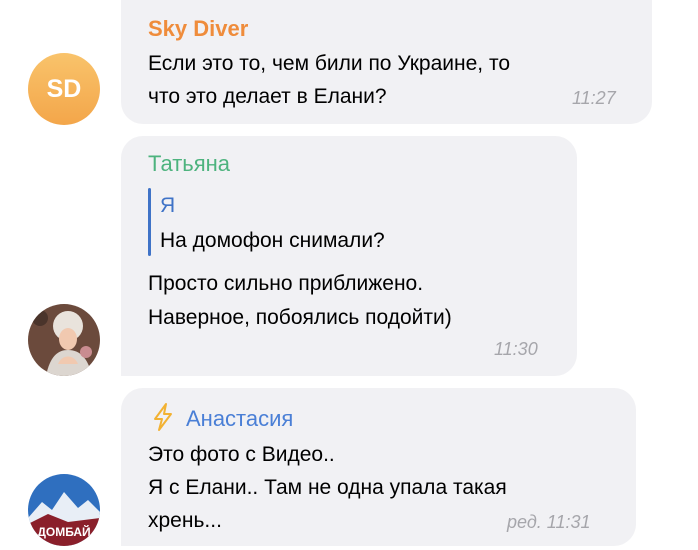  Describe the element at coordinates (286, 283) in the screenshot. I see `message-text-line: Просто сильно приближено.` at that location.